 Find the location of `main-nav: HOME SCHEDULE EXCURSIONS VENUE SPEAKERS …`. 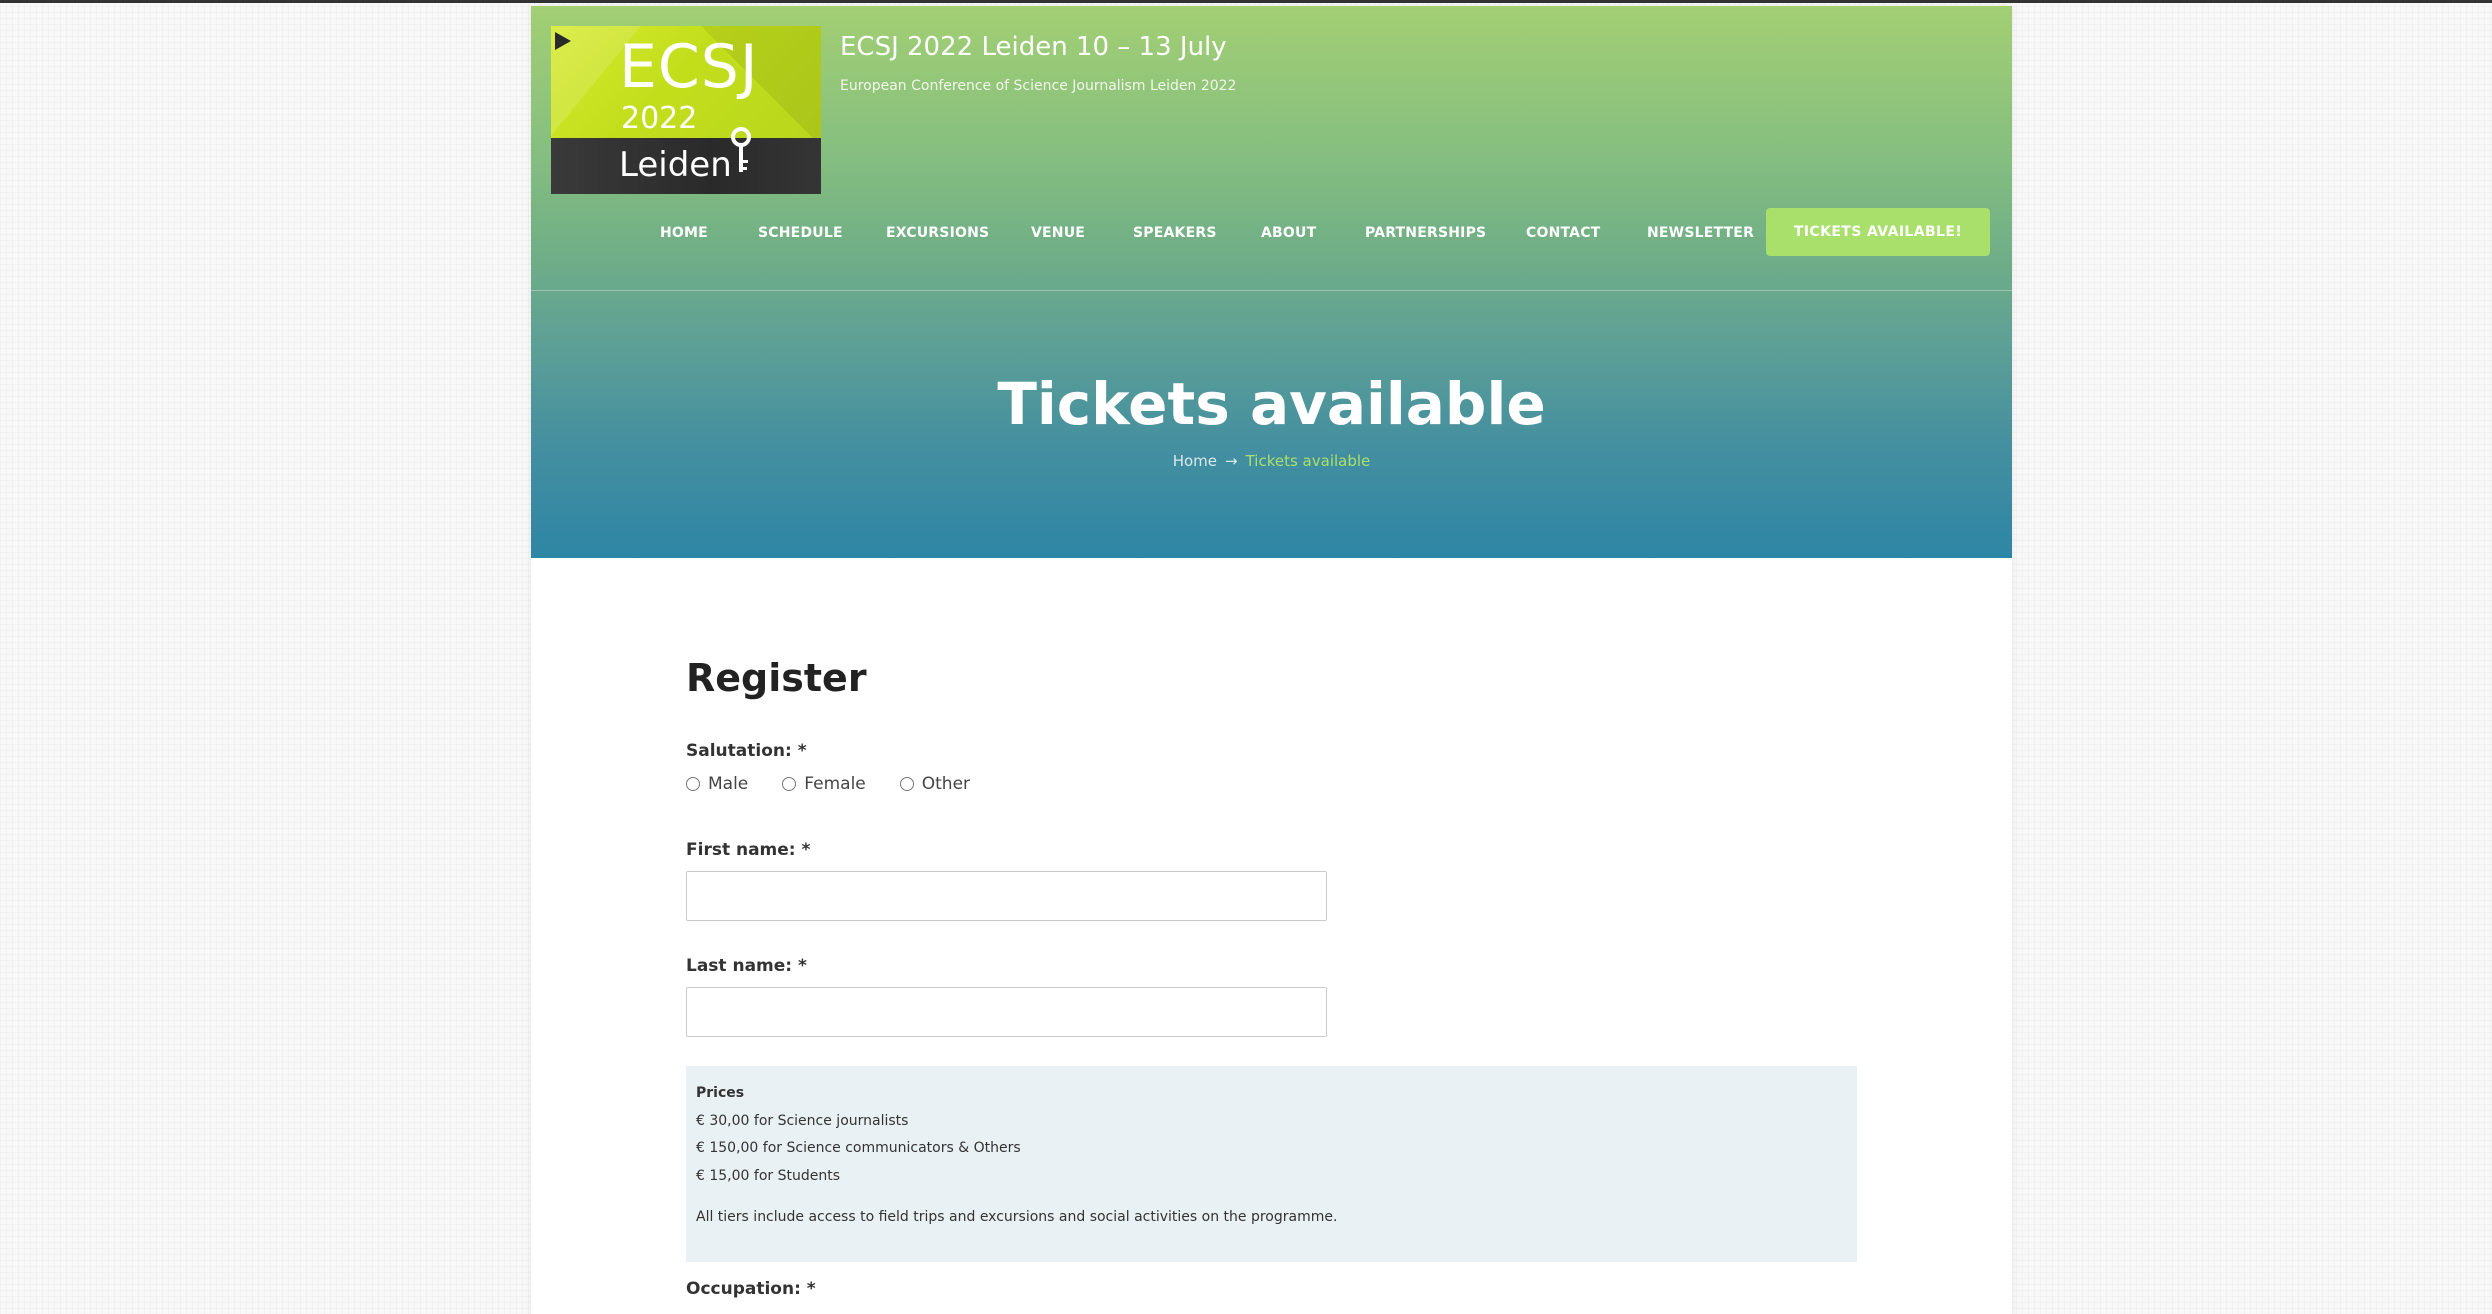

main-nav: HOME SCHEDULE EXCURSIONS VENUE SPEAKERS … is located at coordinates (1271, 233).